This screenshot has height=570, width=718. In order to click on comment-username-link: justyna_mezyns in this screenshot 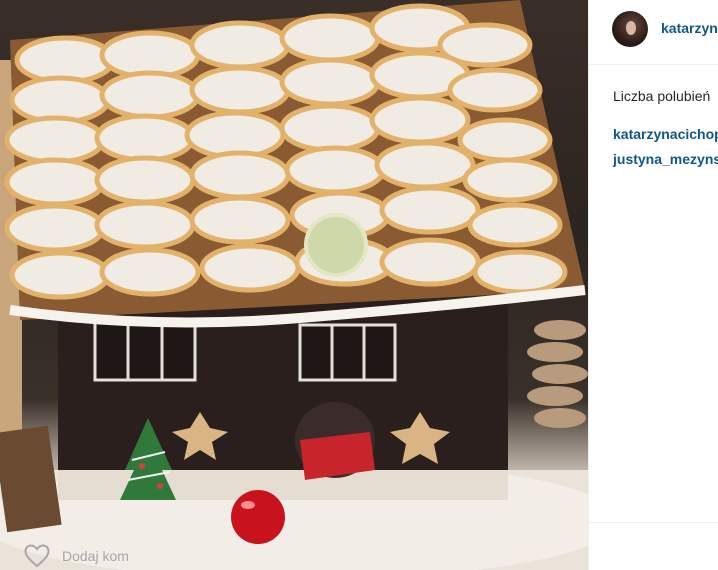, I will do `click(665, 159)`.